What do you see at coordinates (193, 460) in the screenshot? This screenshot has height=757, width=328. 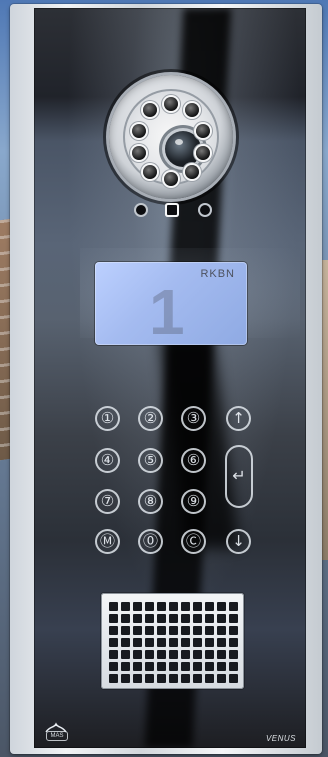 I see `key-6: ⑥` at bounding box center [193, 460].